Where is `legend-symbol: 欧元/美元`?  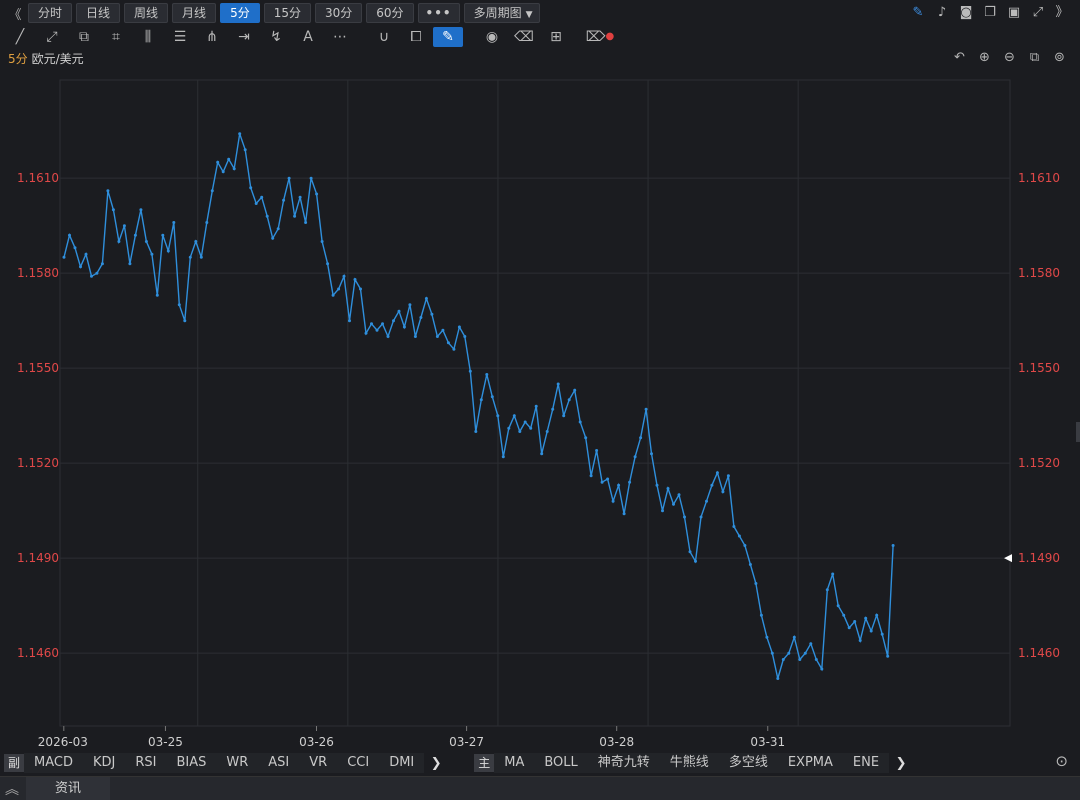 legend-symbol: 欧元/美元 is located at coordinates (57, 59).